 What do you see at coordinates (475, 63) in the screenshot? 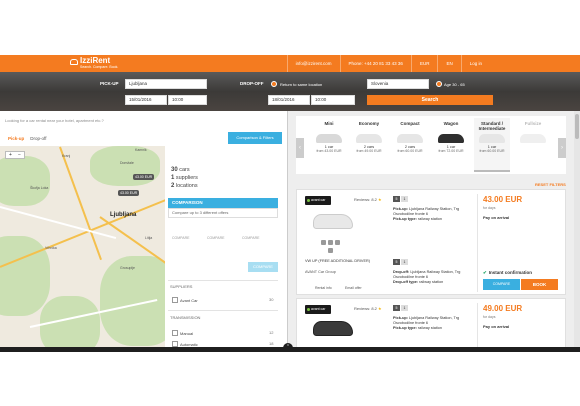
I see `login-link: Log in` at bounding box center [475, 63].